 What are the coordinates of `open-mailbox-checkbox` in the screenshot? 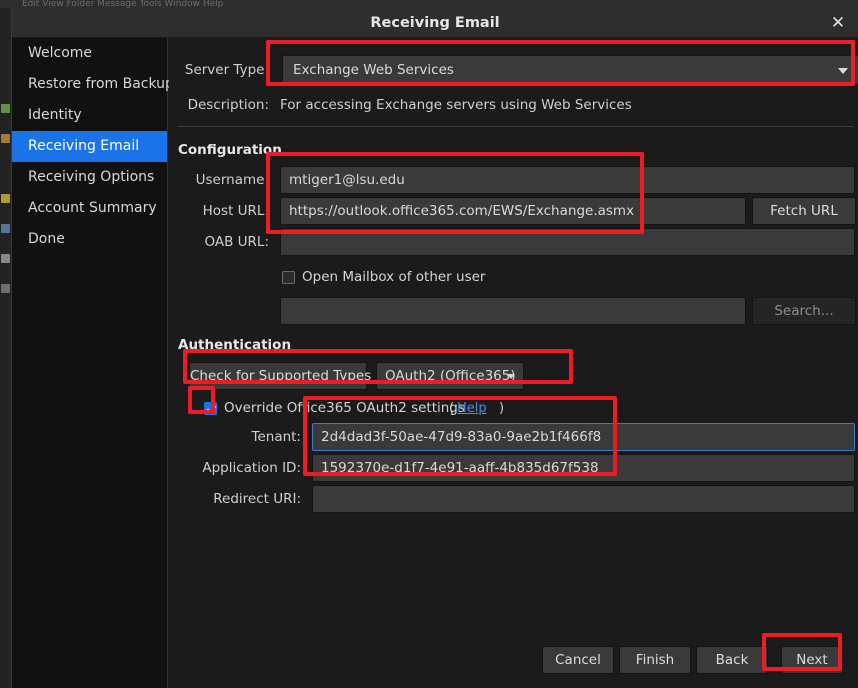 It's located at (288, 277).